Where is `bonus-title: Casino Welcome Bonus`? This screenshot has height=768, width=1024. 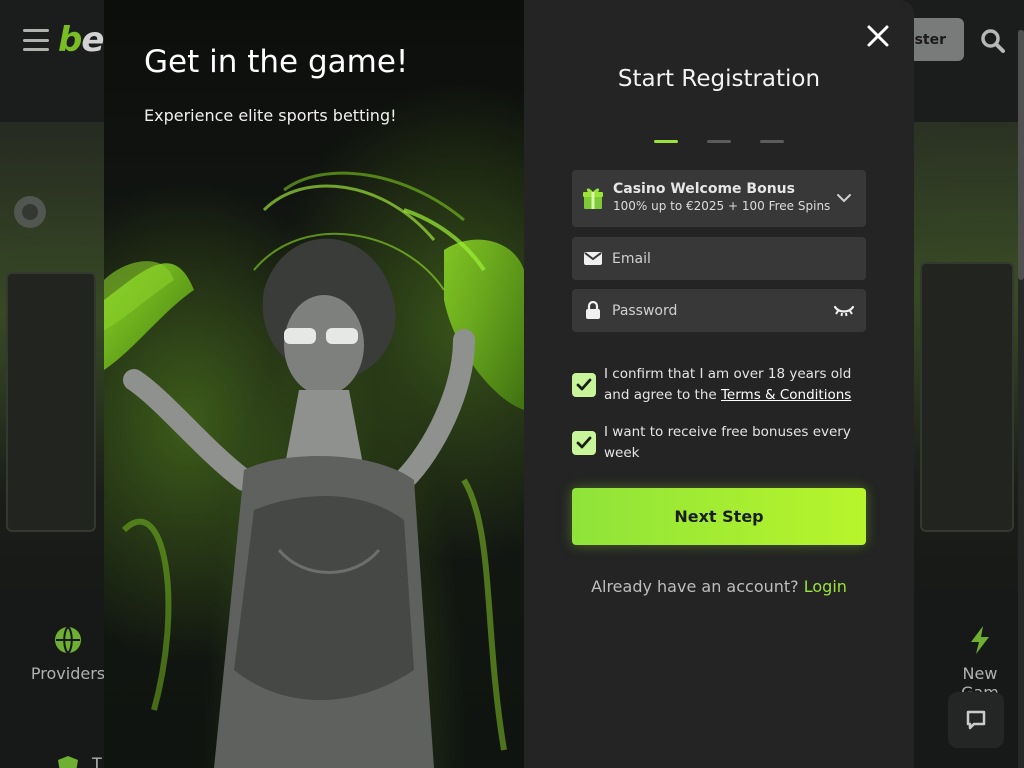 bonus-title: Casino Welcome Bonus is located at coordinates (704, 189).